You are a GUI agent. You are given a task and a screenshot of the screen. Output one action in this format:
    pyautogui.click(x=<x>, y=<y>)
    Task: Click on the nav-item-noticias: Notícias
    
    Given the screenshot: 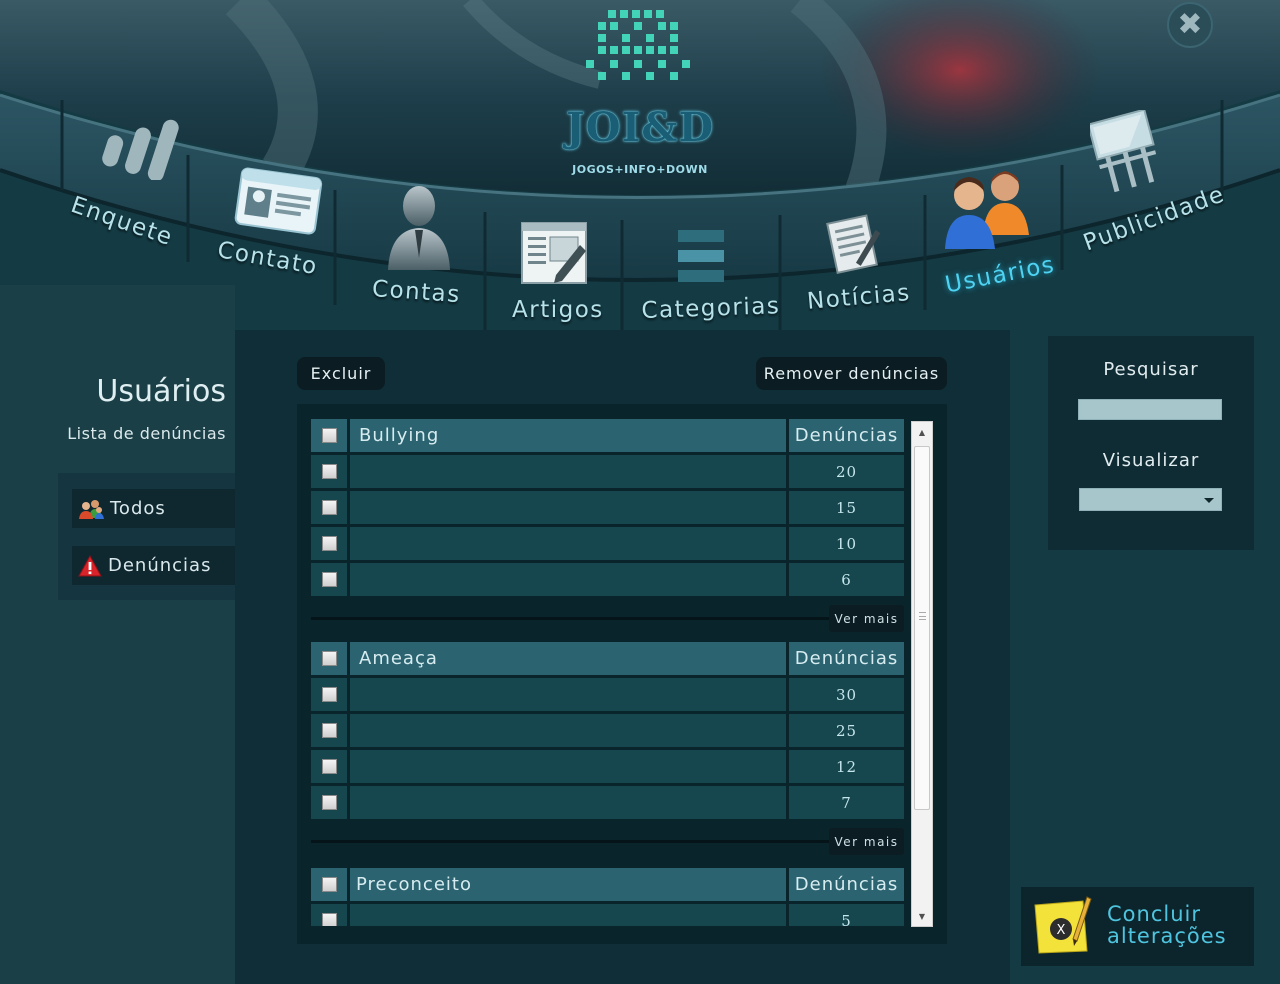 What is the action you would take?
    pyautogui.click(x=860, y=260)
    